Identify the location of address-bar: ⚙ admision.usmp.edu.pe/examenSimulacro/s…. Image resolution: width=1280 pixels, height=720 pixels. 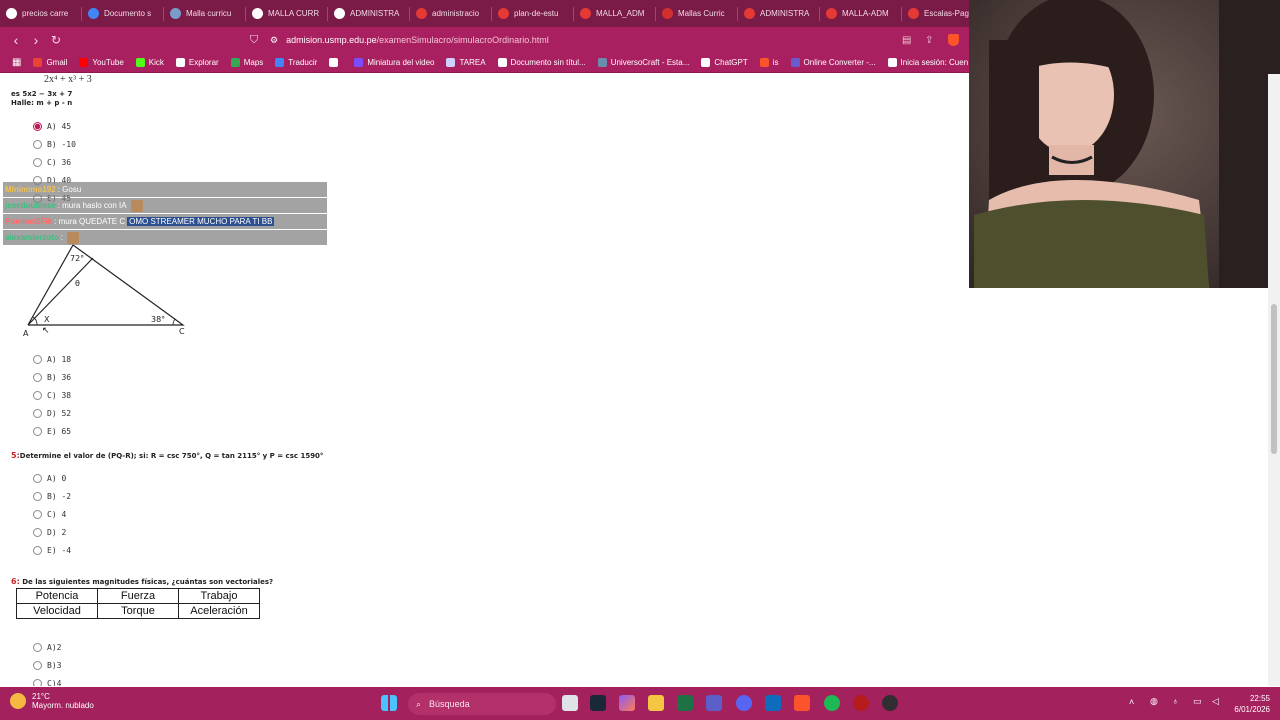
(409, 40).